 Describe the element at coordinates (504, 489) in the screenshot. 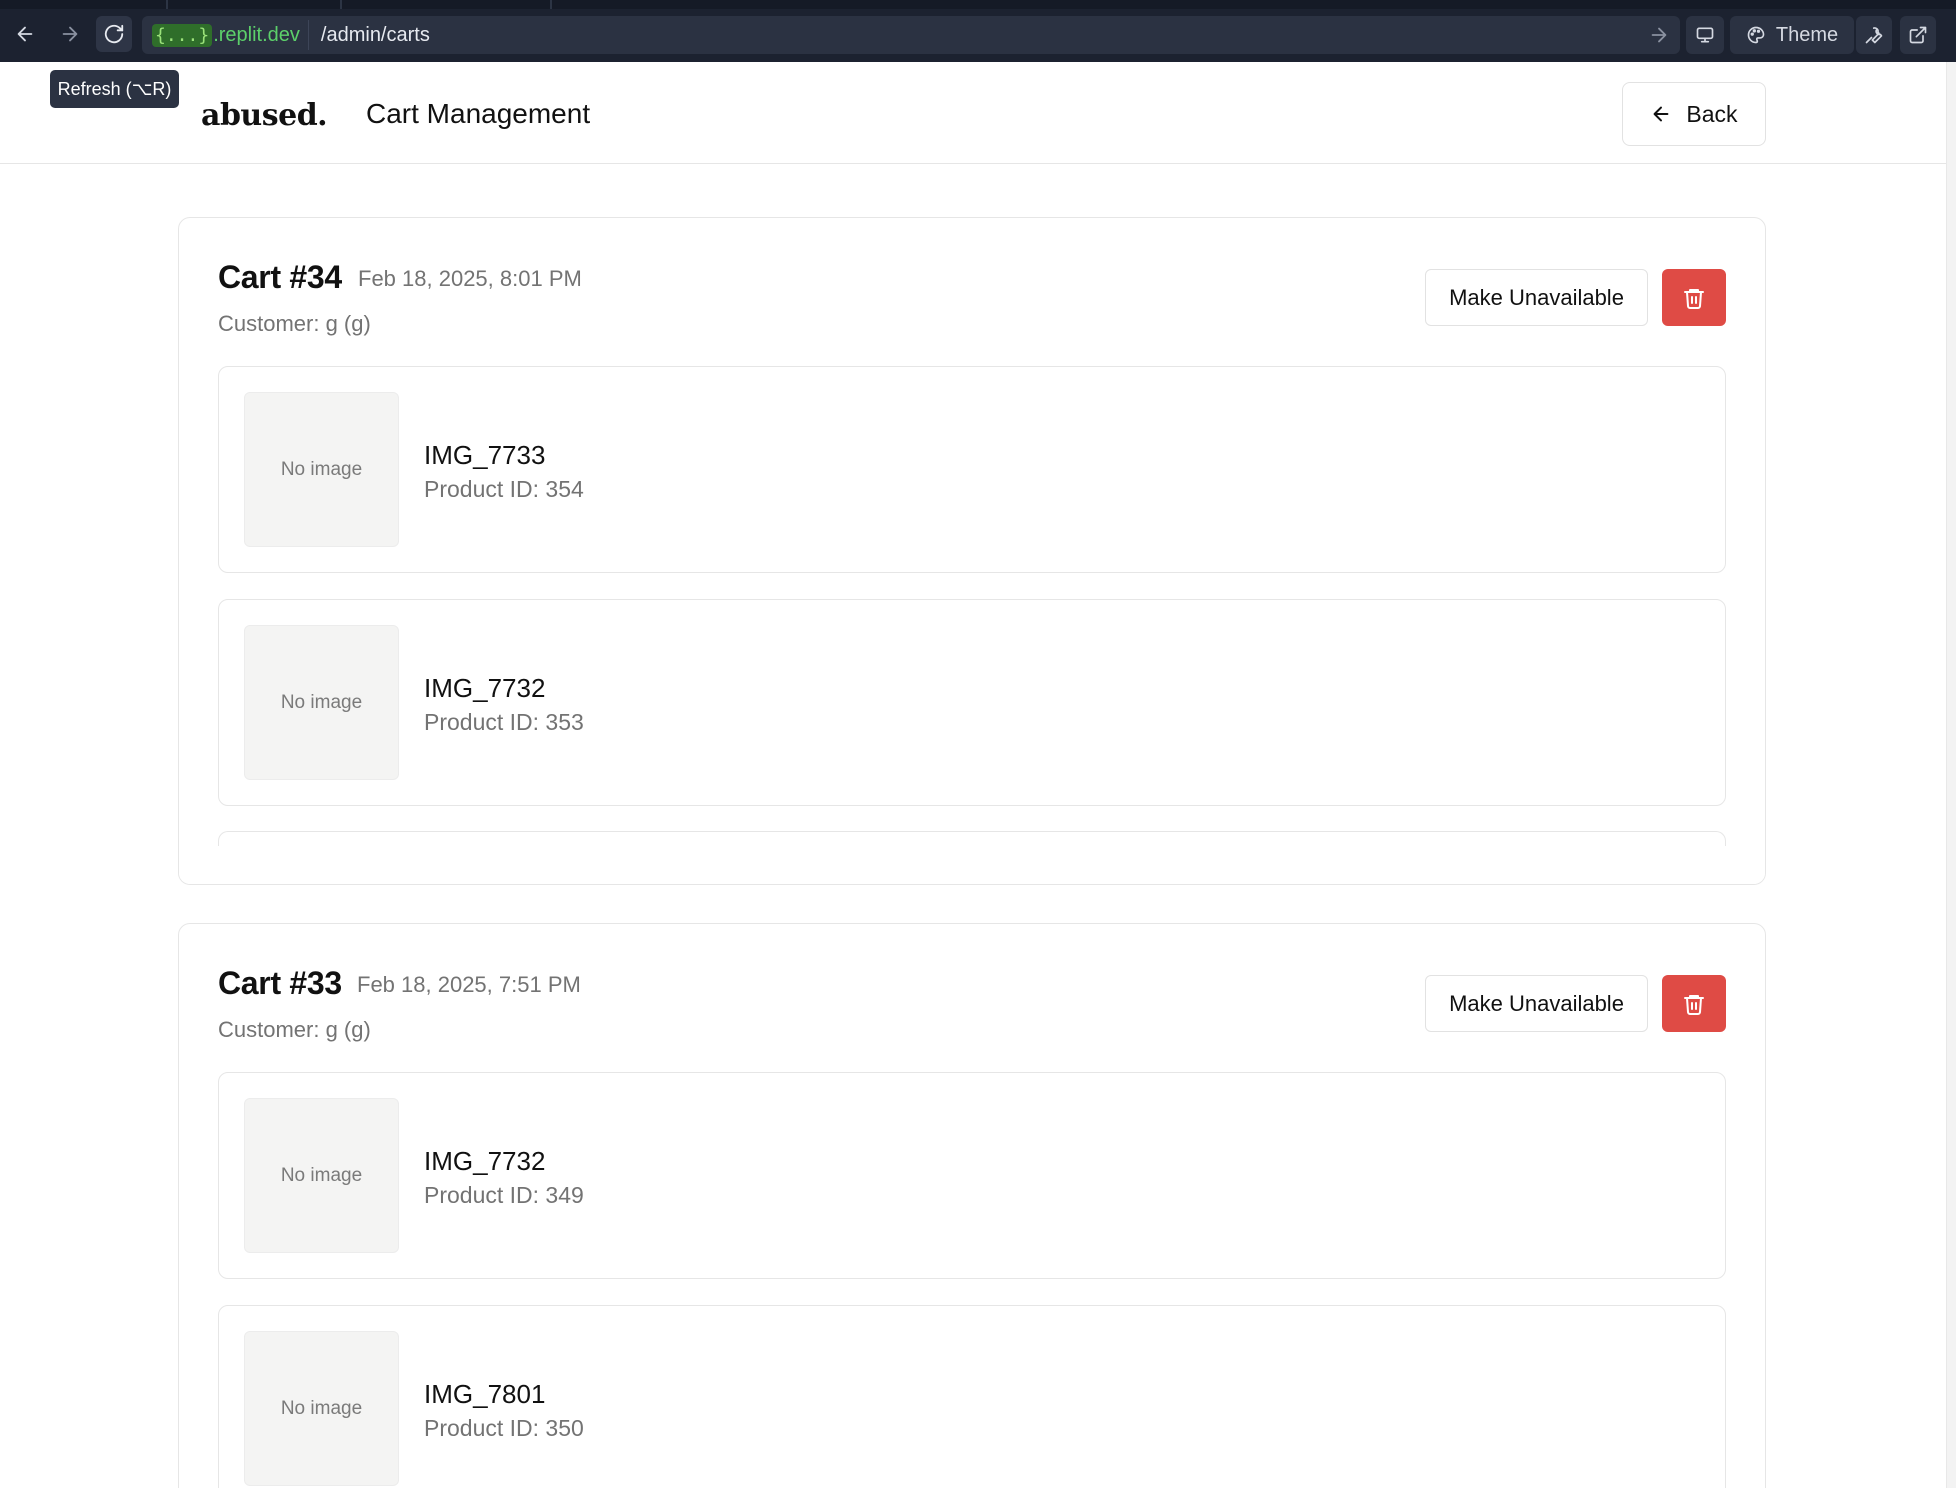

I see `product-id: Product ID: 354` at that location.